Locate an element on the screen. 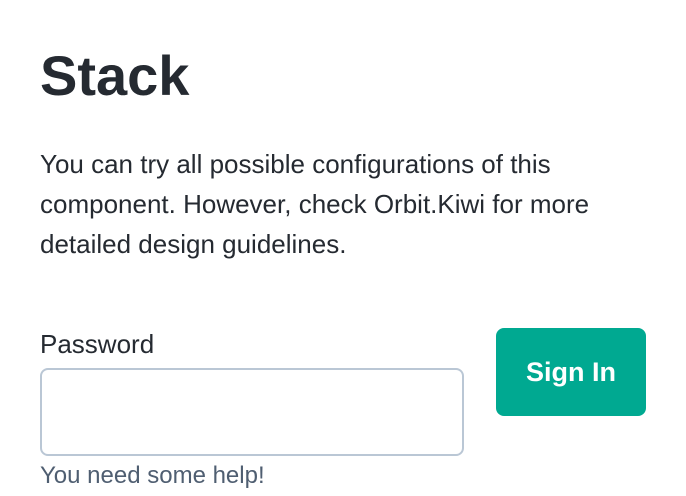 The height and width of the screenshot is (496, 686). password-label: Password is located at coordinates (97, 344).